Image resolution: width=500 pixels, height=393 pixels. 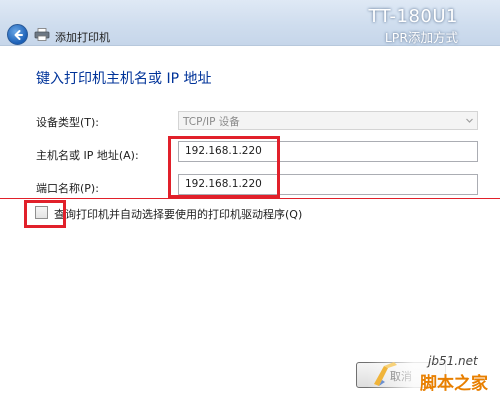 What do you see at coordinates (42, 34) in the screenshot?
I see `printer-icon` at bounding box center [42, 34].